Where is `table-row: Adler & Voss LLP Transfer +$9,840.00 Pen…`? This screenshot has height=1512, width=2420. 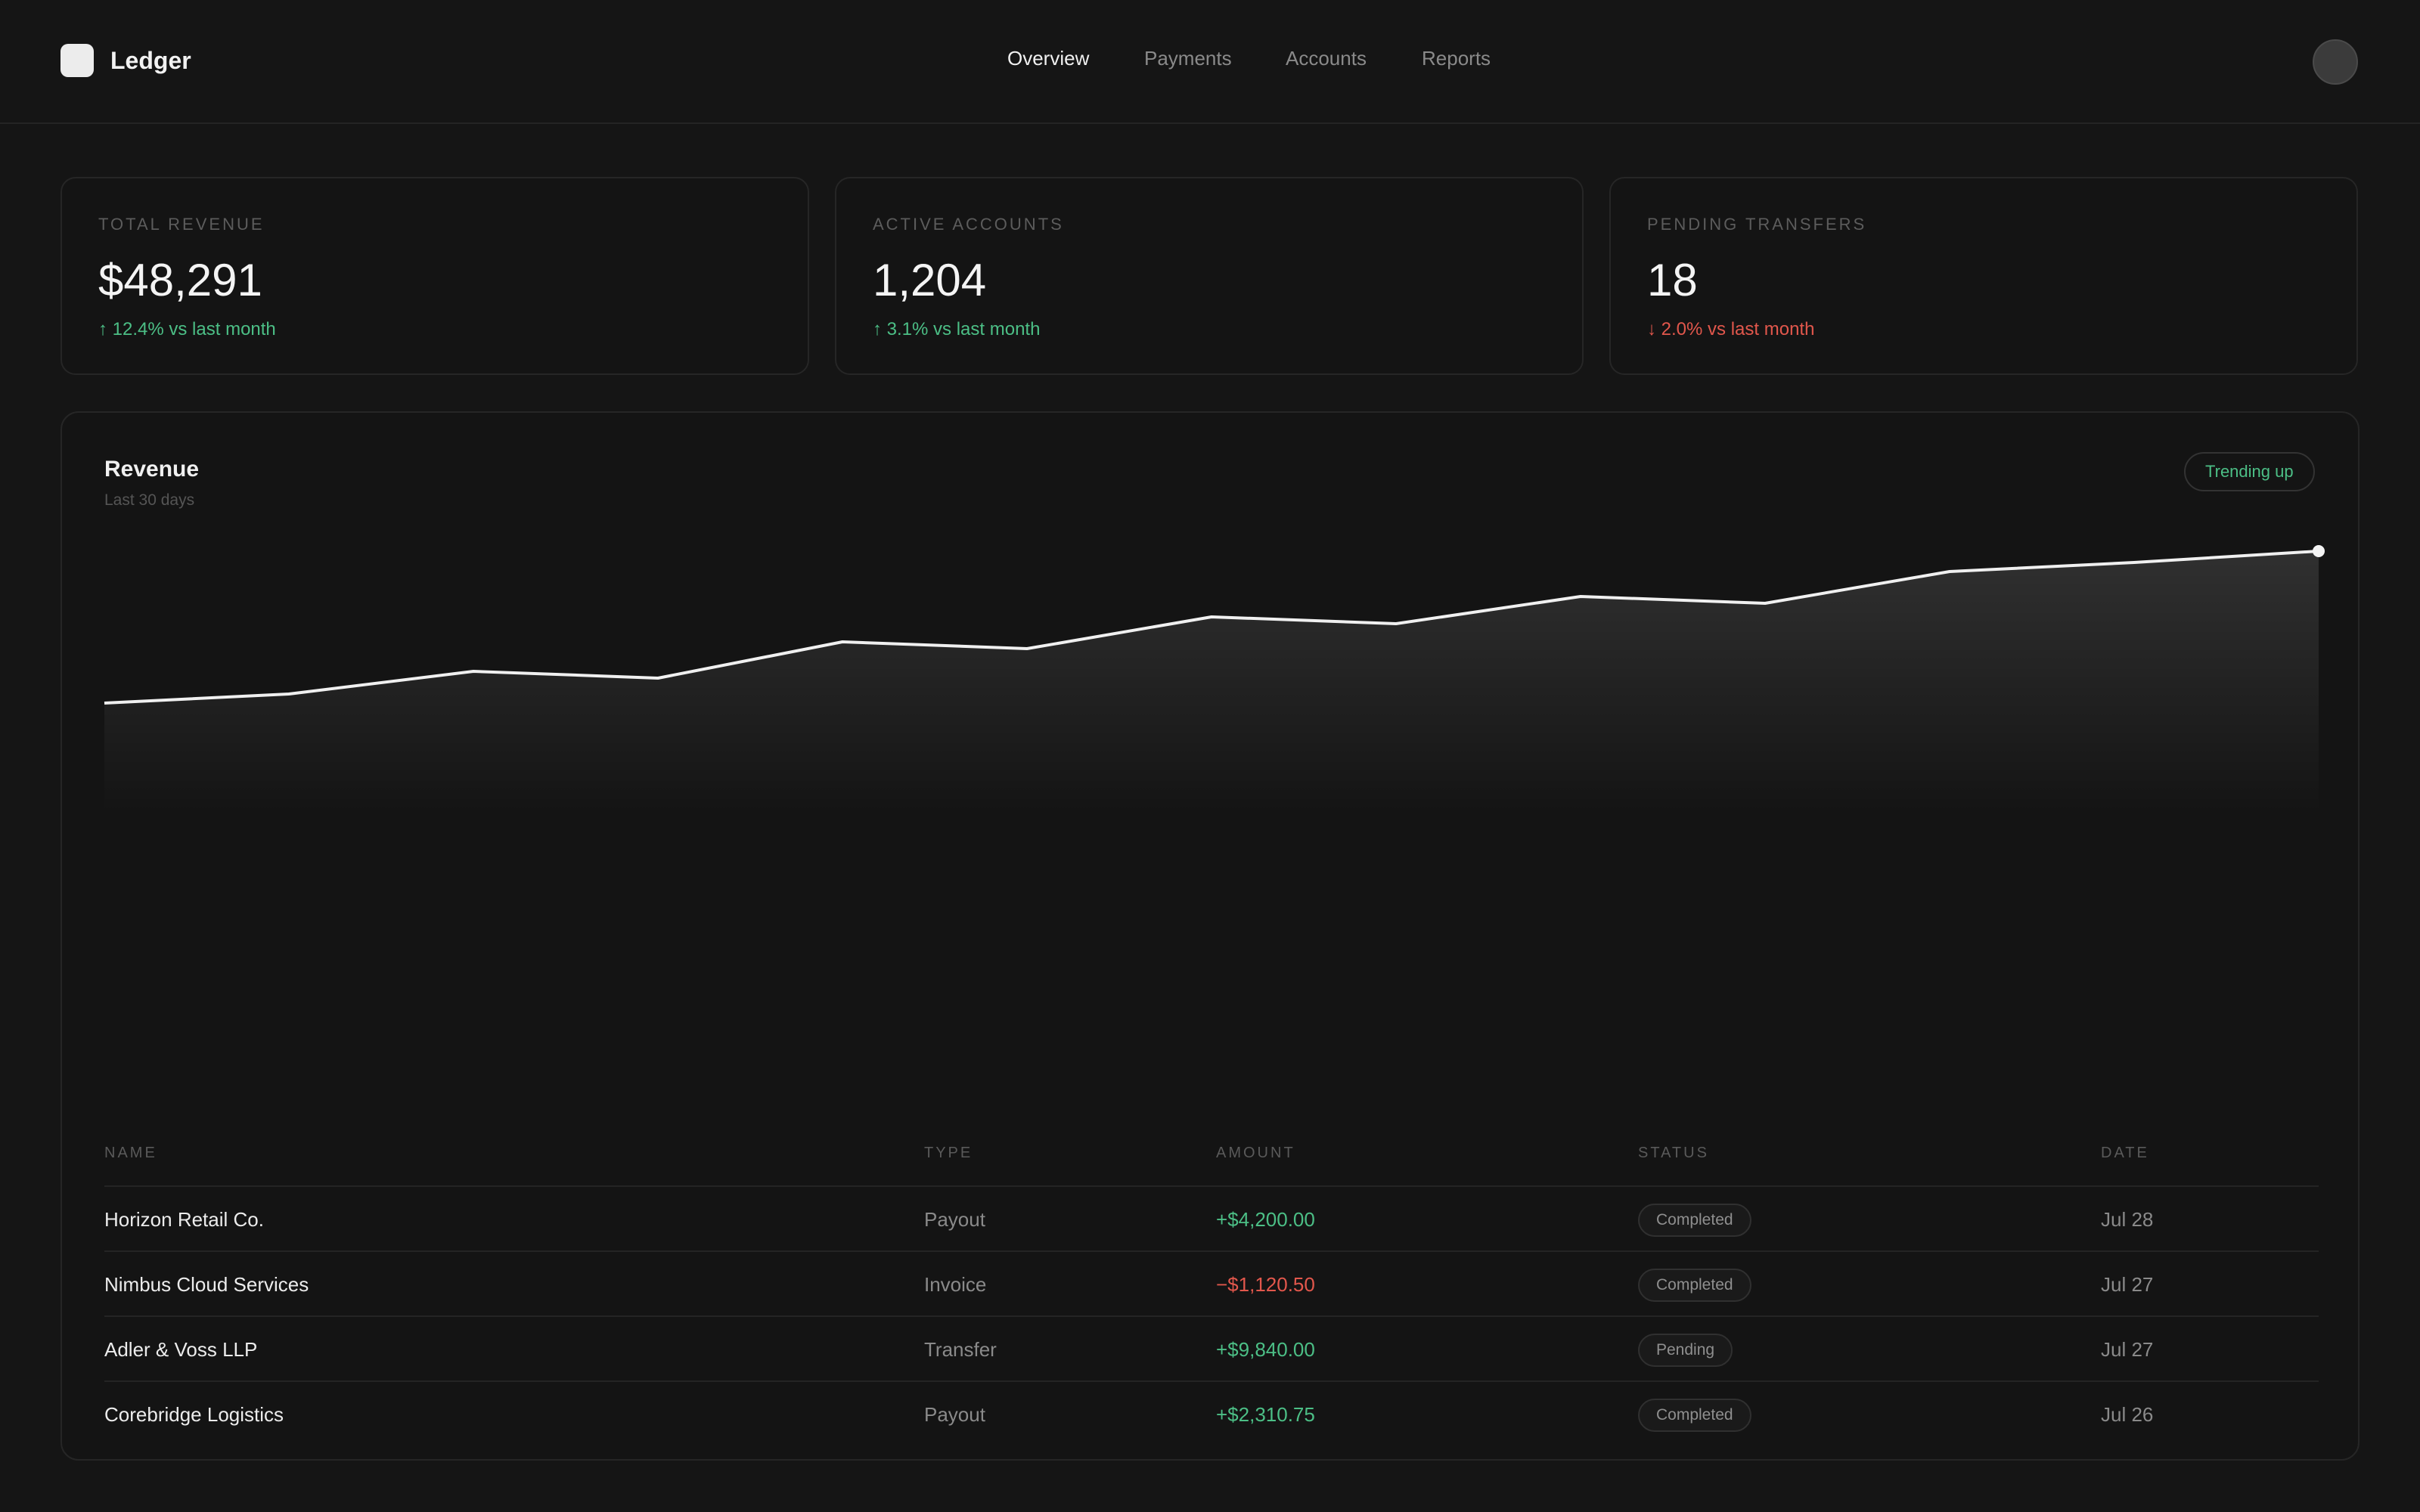 table-row: Adler & Voss LLP Transfer +$9,840.00 Pen… is located at coordinates (1211, 1350).